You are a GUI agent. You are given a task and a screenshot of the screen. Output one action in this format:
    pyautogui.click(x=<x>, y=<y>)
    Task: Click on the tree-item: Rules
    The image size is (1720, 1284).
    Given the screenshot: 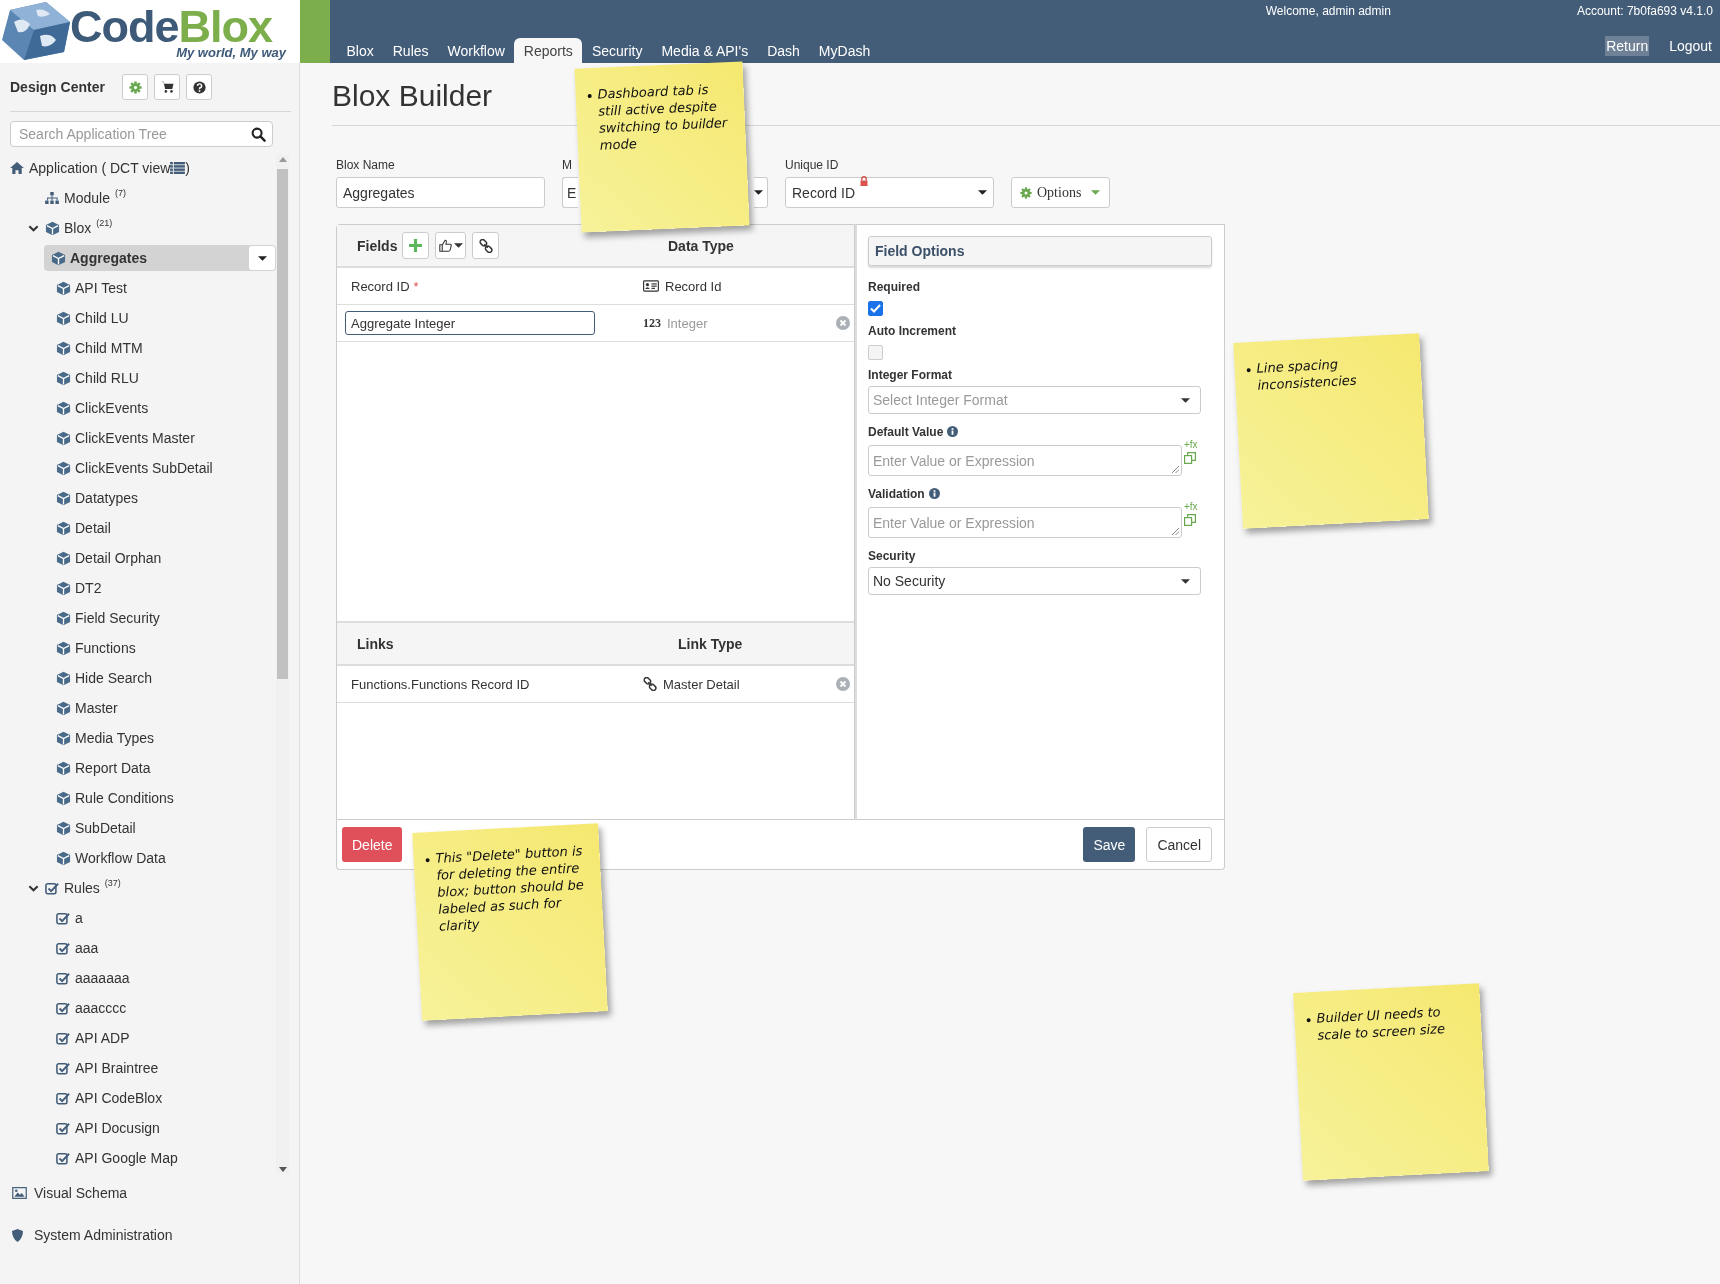 What is the action you would take?
    pyautogui.click(x=82, y=888)
    